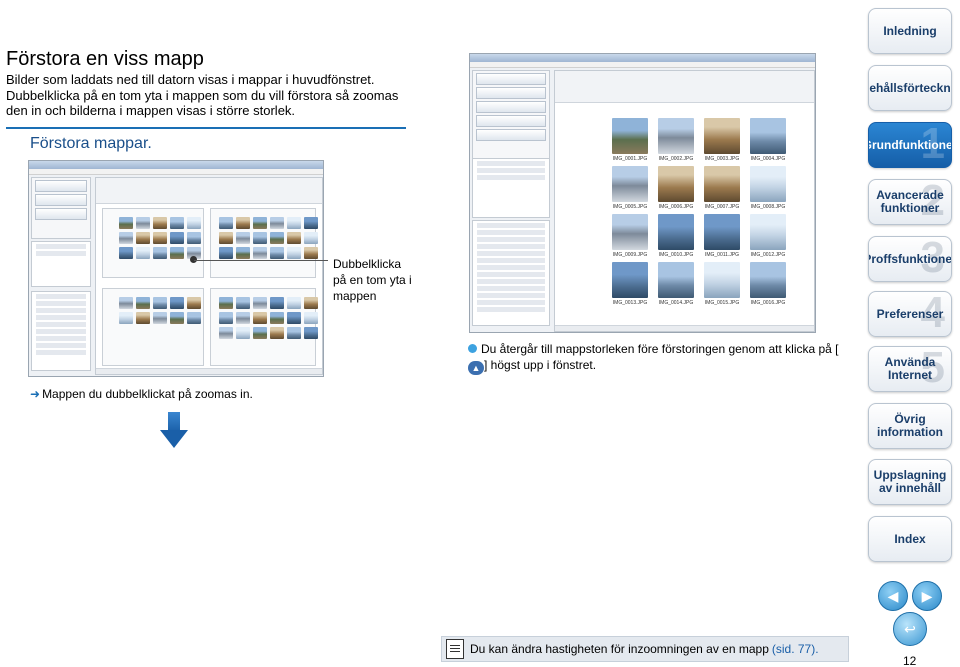  I want to click on thumbnail-cell: IMG_0007.JPG, so click(722, 188).